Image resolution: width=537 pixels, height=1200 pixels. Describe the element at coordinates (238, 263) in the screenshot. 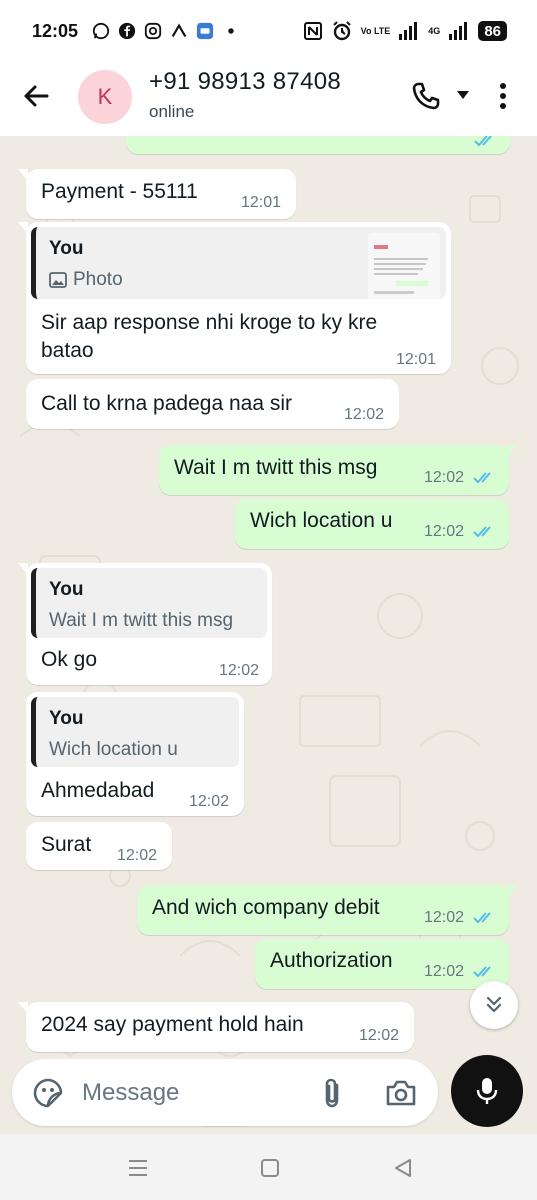

I see `quoted-message: You Photo` at that location.